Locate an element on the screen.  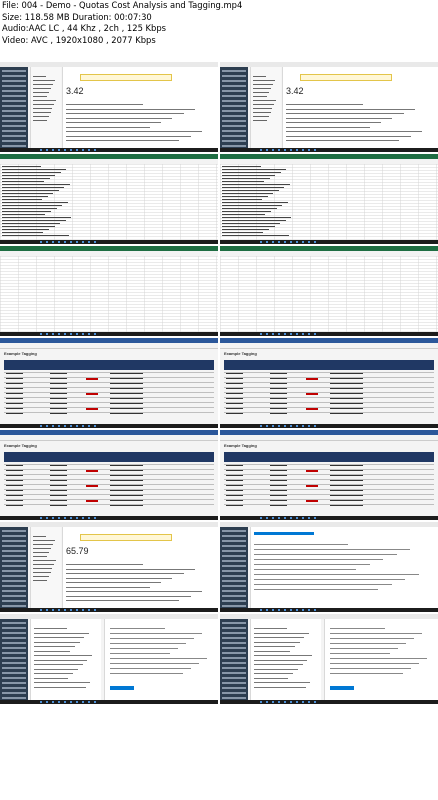
toolbar-button is located at coordinates (284, 533).